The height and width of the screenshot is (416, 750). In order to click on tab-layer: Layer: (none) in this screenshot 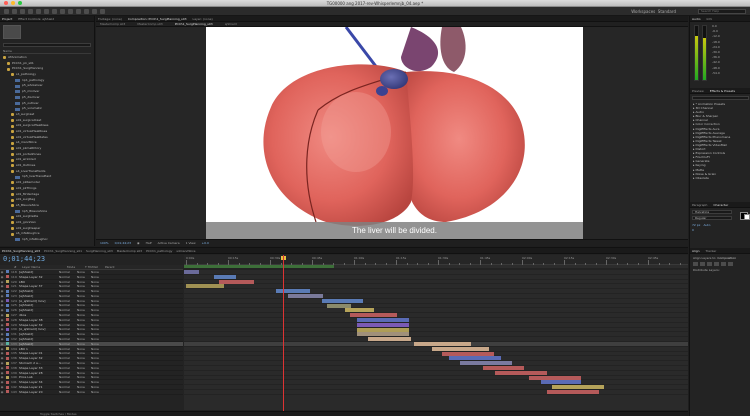, I will do `click(203, 19)`.